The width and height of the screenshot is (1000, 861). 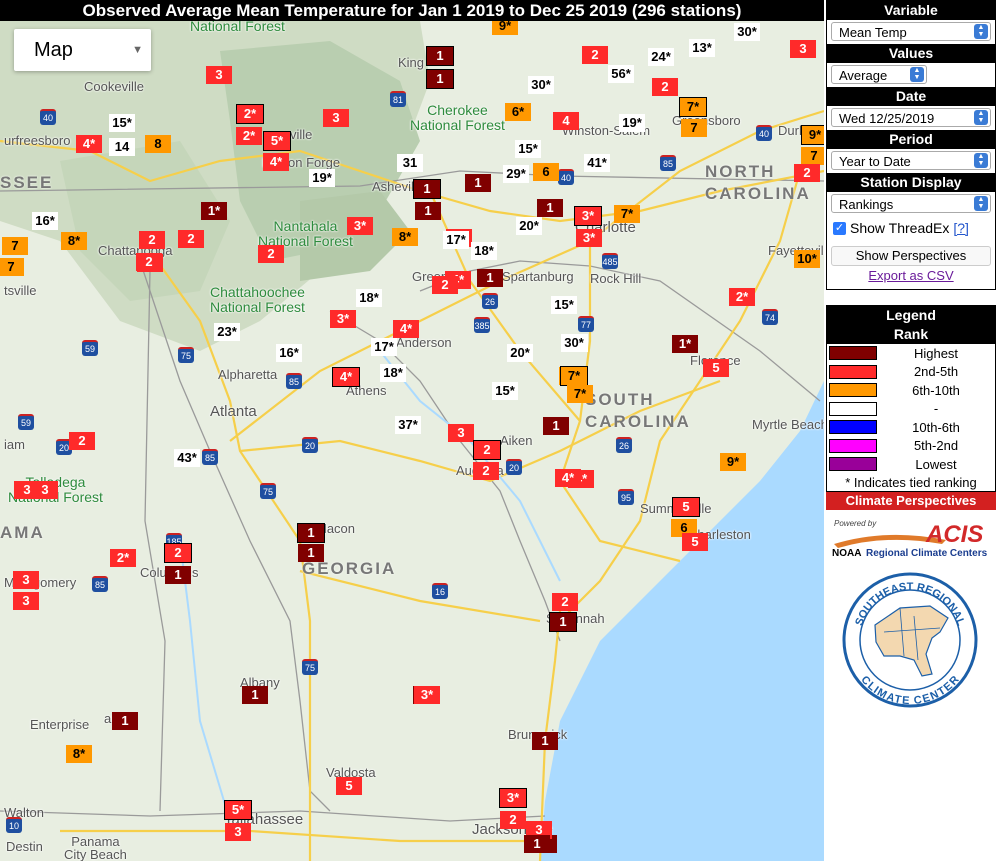 I want to click on station-marker: 37*, so click(x=408, y=425).